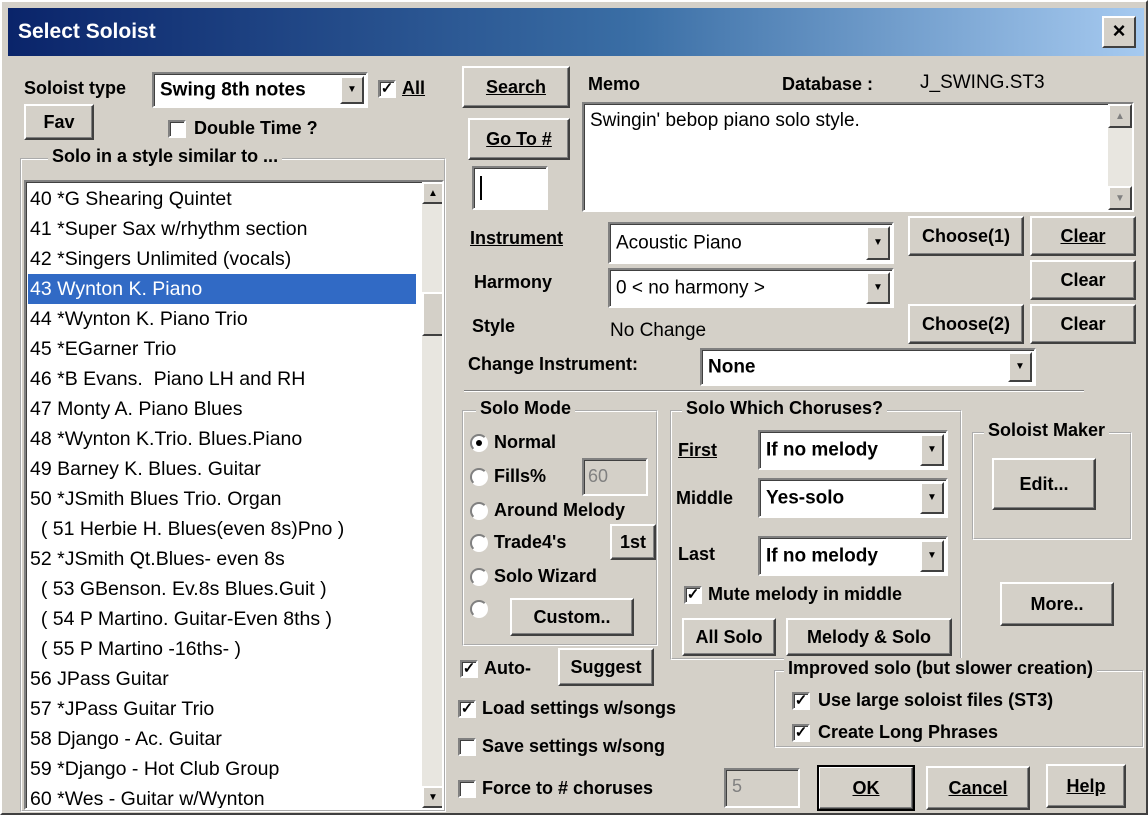 The width and height of the screenshot is (1148, 815). What do you see at coordinates (633, 542) in the screenshot?
I see `trade-1st-button: 1st` at bounding box center [633, 542].